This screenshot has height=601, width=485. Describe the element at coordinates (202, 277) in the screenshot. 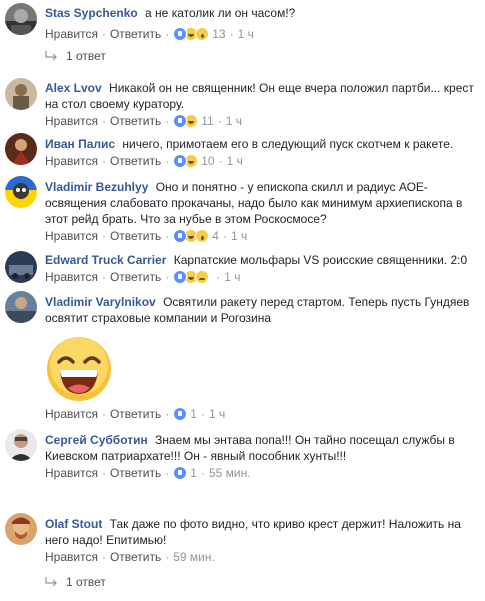

I see `sad-reaction-icon` at that location.